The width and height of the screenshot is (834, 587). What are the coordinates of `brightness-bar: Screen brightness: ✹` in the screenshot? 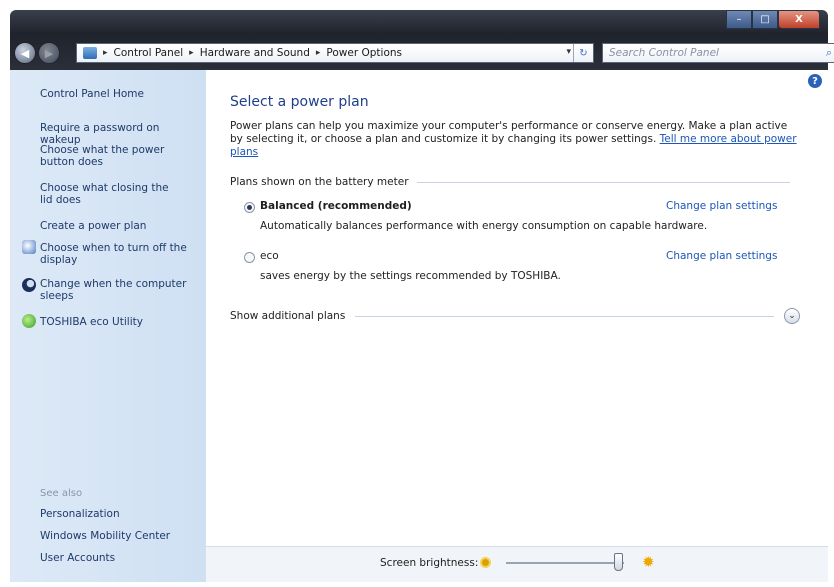 It's located at (517, 564).